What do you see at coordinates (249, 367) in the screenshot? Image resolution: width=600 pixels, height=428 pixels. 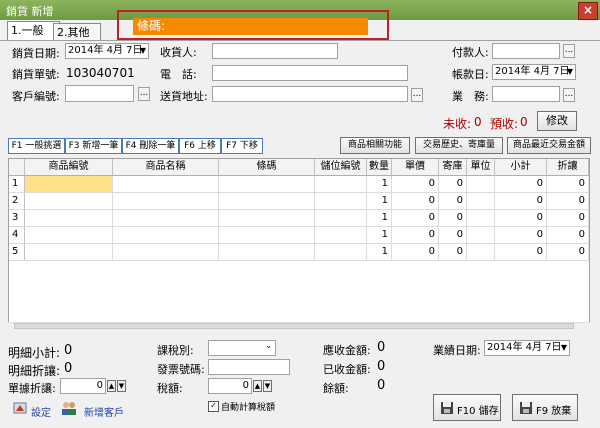 I see `invoice-no-input` at bounding box center [249, 367].